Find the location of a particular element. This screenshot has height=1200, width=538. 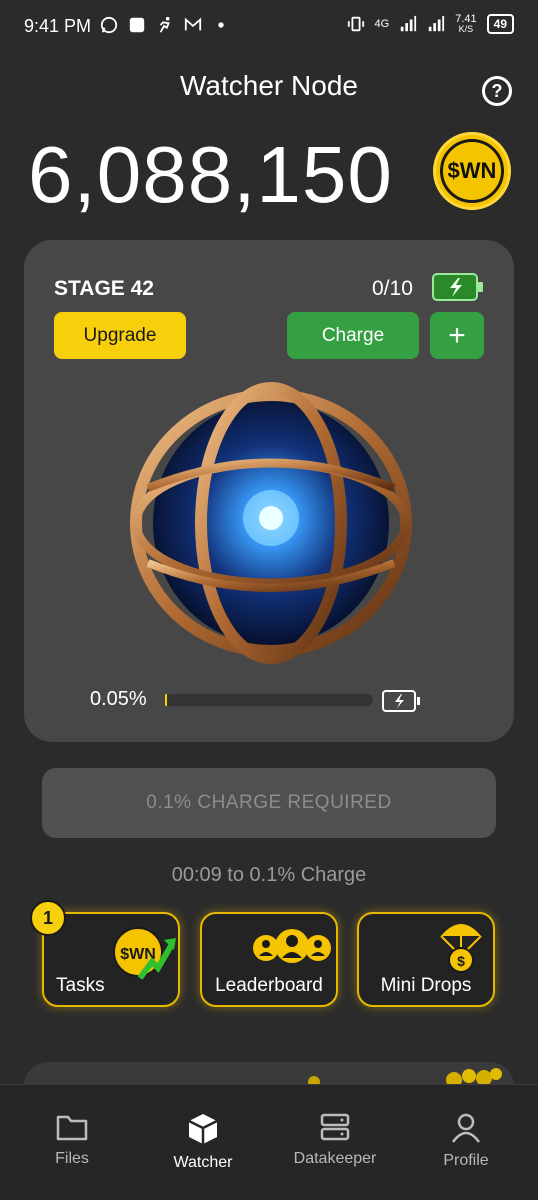

tasks-badge: 1 is located at coordinates (48, 918).